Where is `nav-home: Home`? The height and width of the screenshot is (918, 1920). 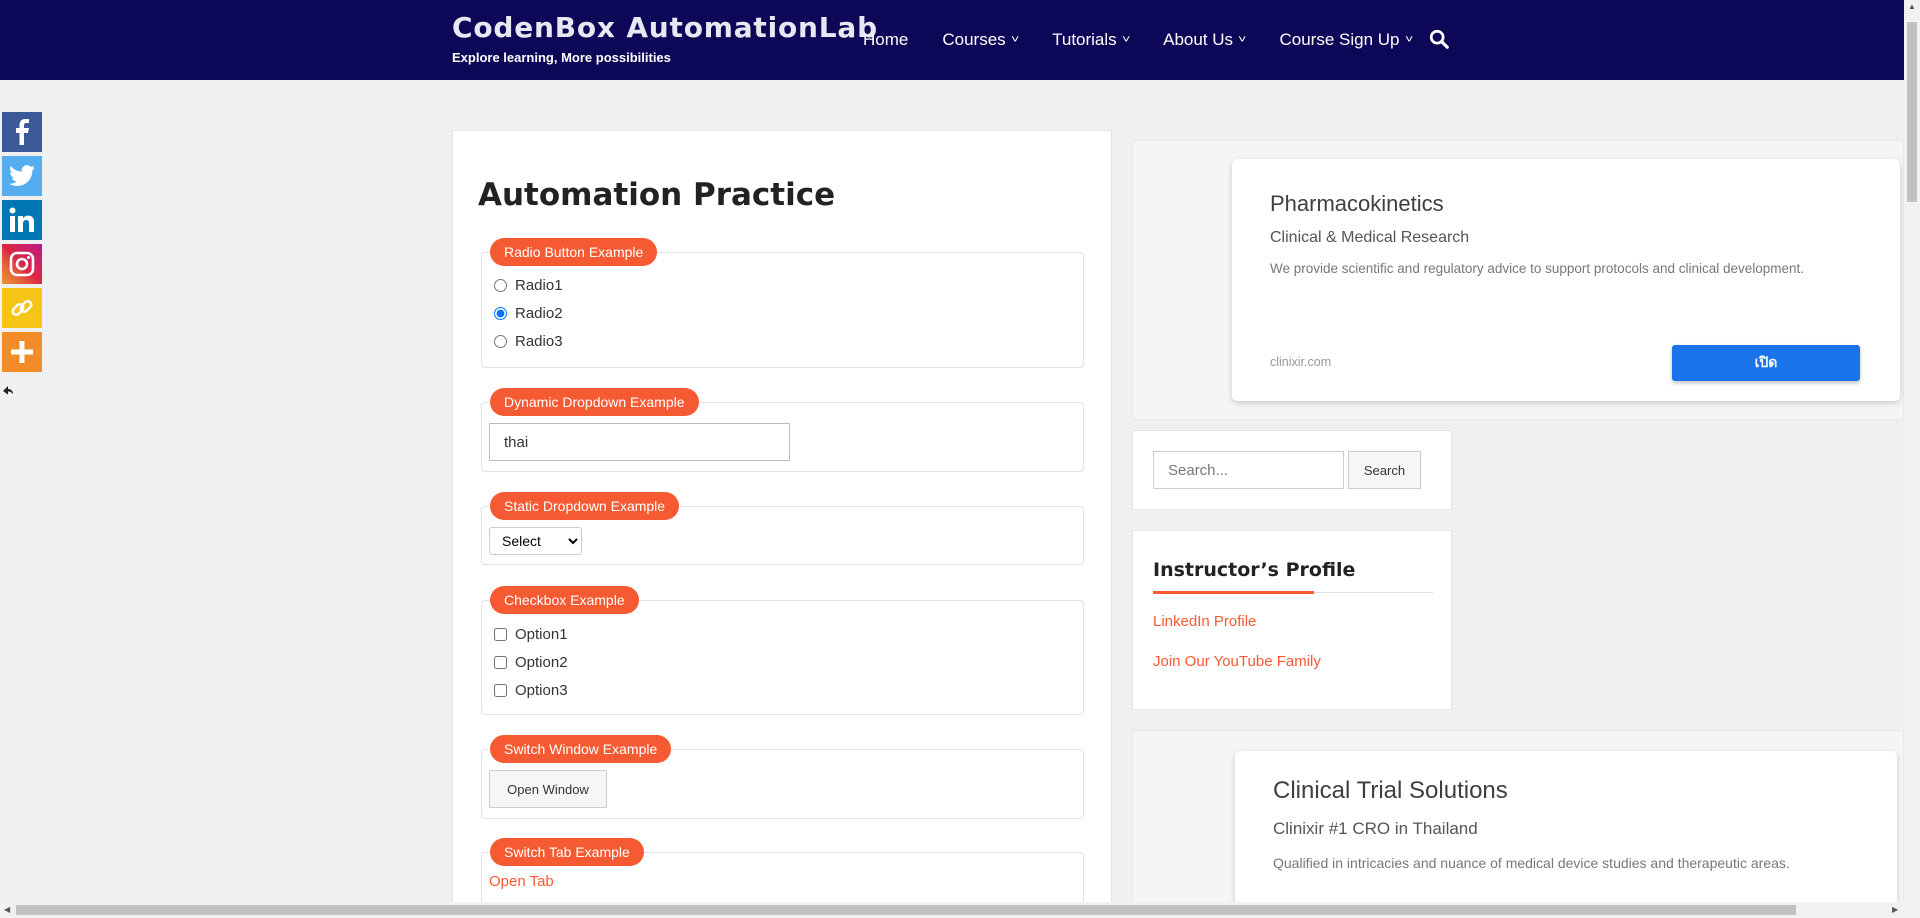 nav-home: Home is located at coordinates (885, 40).